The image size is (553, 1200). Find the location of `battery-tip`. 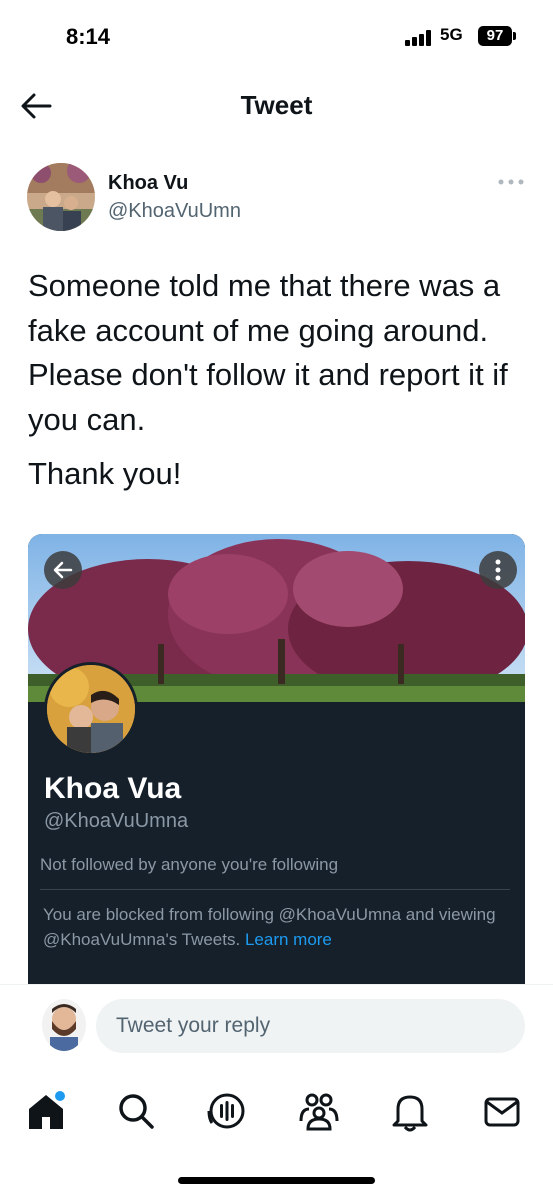

battery-tip is located at coordinates (514, 36).